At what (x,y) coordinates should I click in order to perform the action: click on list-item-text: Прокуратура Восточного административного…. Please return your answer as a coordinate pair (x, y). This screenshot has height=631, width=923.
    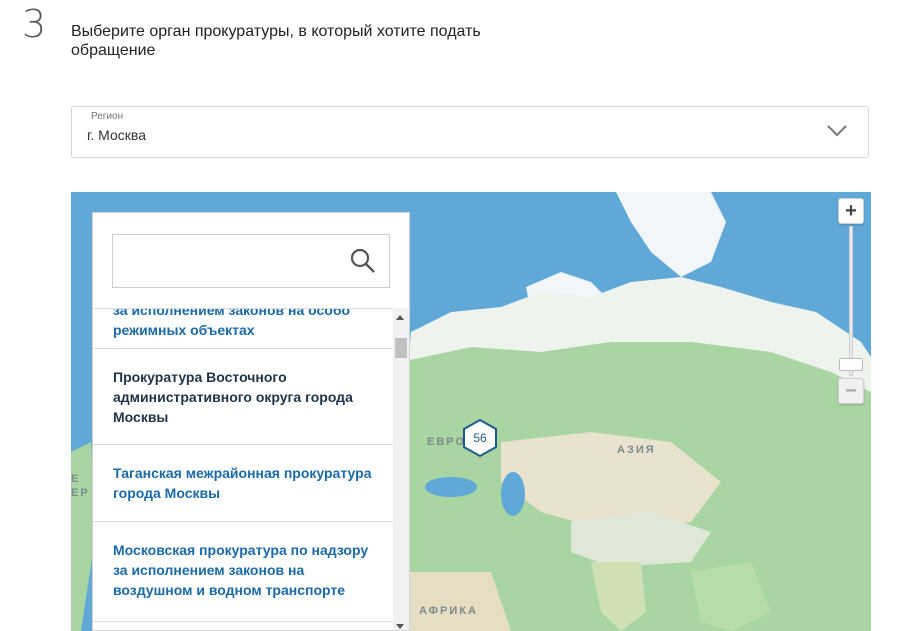
    Looking at the image, I should click on (233, 397).